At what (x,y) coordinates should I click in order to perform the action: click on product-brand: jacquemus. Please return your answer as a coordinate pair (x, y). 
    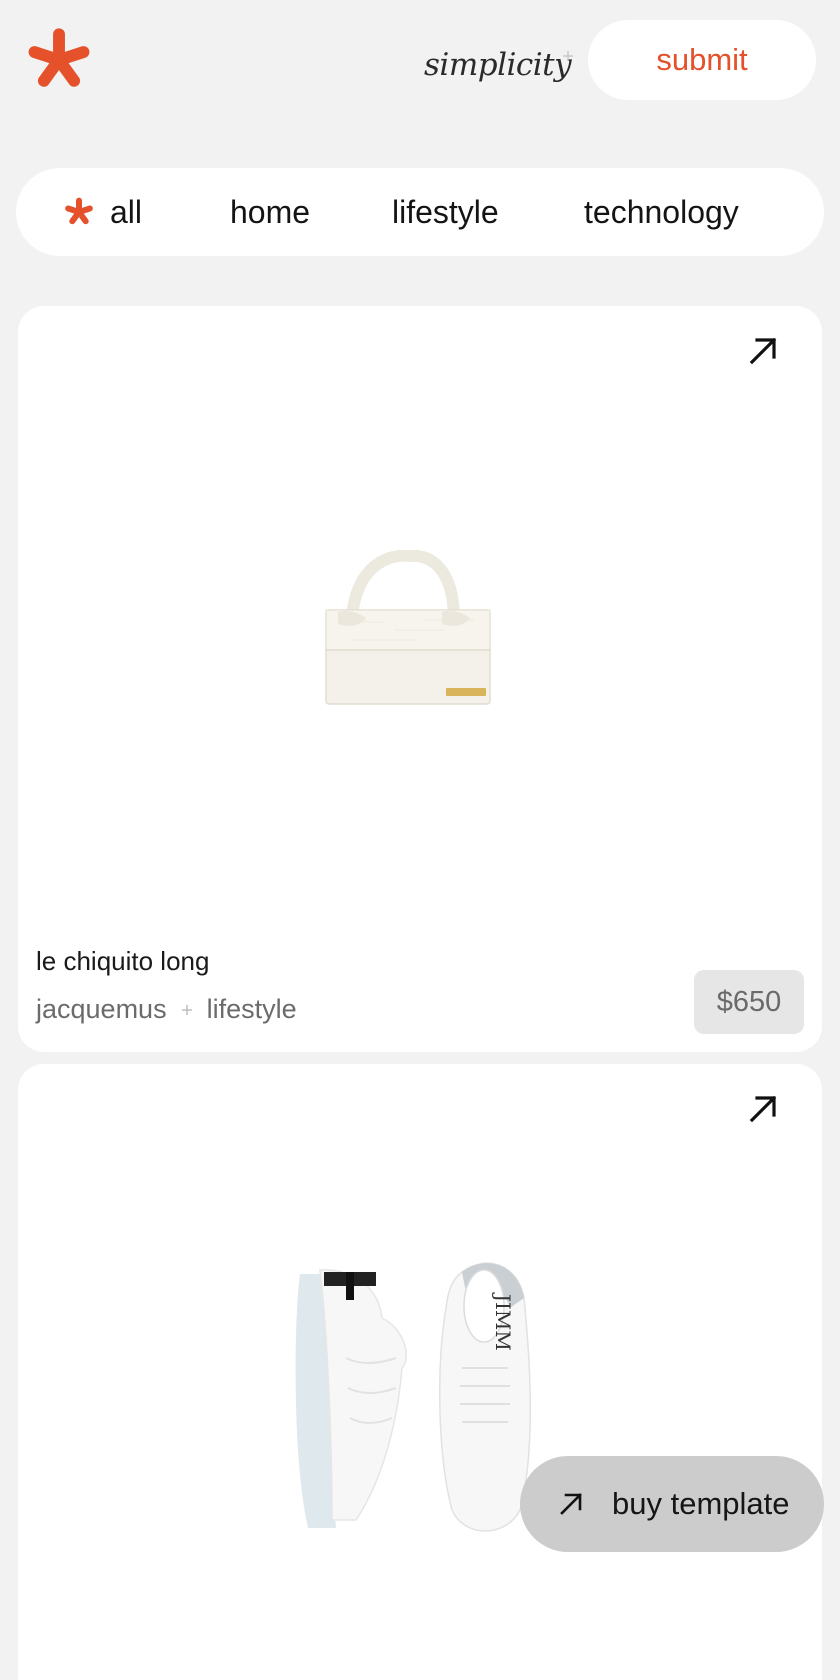
    Looking at the image, I should click on (101, 1009).